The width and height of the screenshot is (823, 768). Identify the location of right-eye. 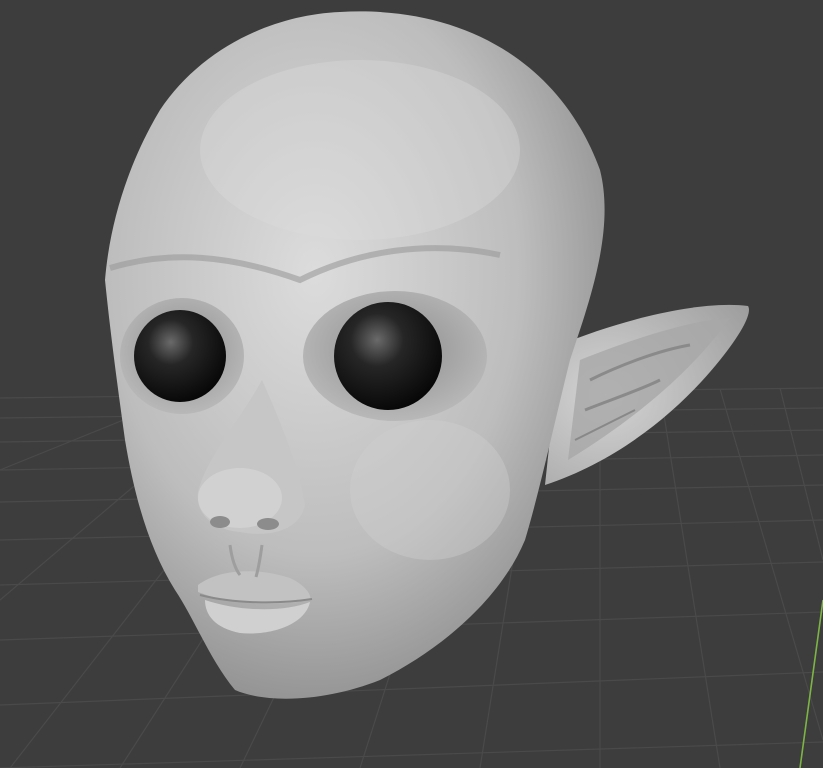
(388, 356).